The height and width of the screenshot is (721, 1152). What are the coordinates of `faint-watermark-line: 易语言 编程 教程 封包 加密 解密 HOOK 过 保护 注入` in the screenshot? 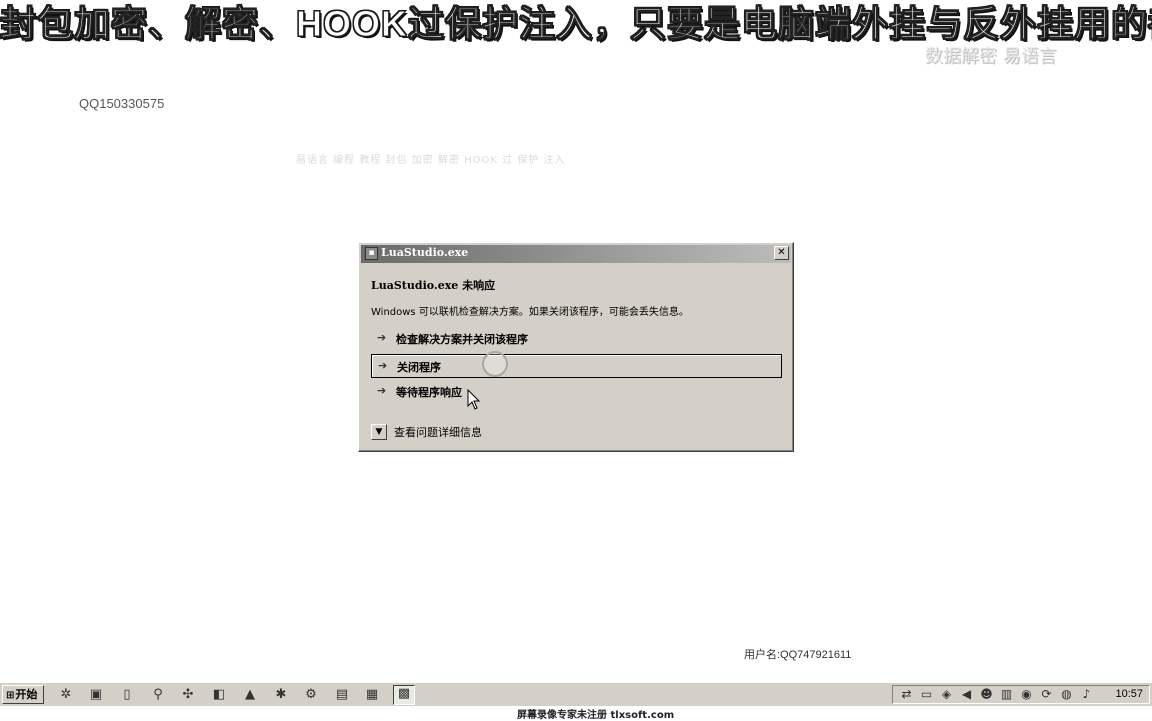 It's located at (431, 160).